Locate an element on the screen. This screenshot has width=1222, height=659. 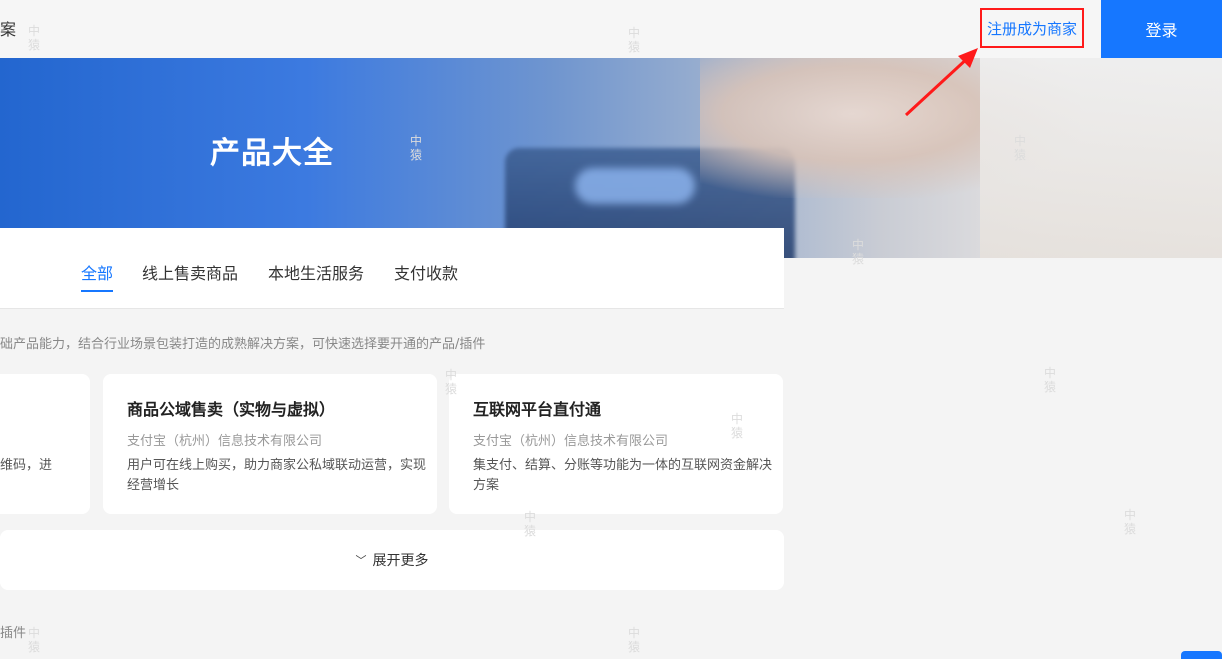
annotation-arrow-icon is located at coordinates (941, 82).